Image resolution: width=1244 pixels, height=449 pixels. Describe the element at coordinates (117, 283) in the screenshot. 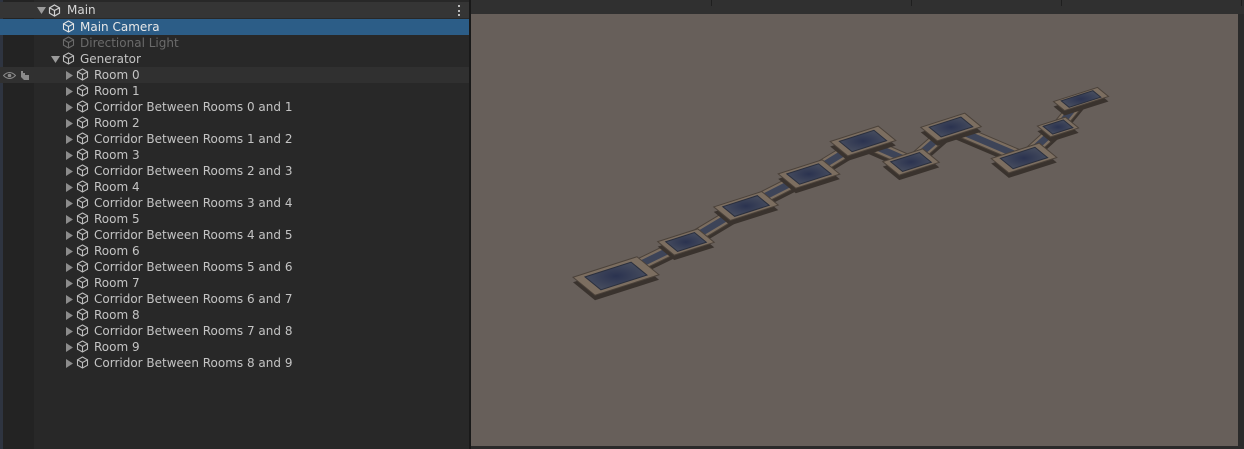

I see `item-label: Room 7` at that location.